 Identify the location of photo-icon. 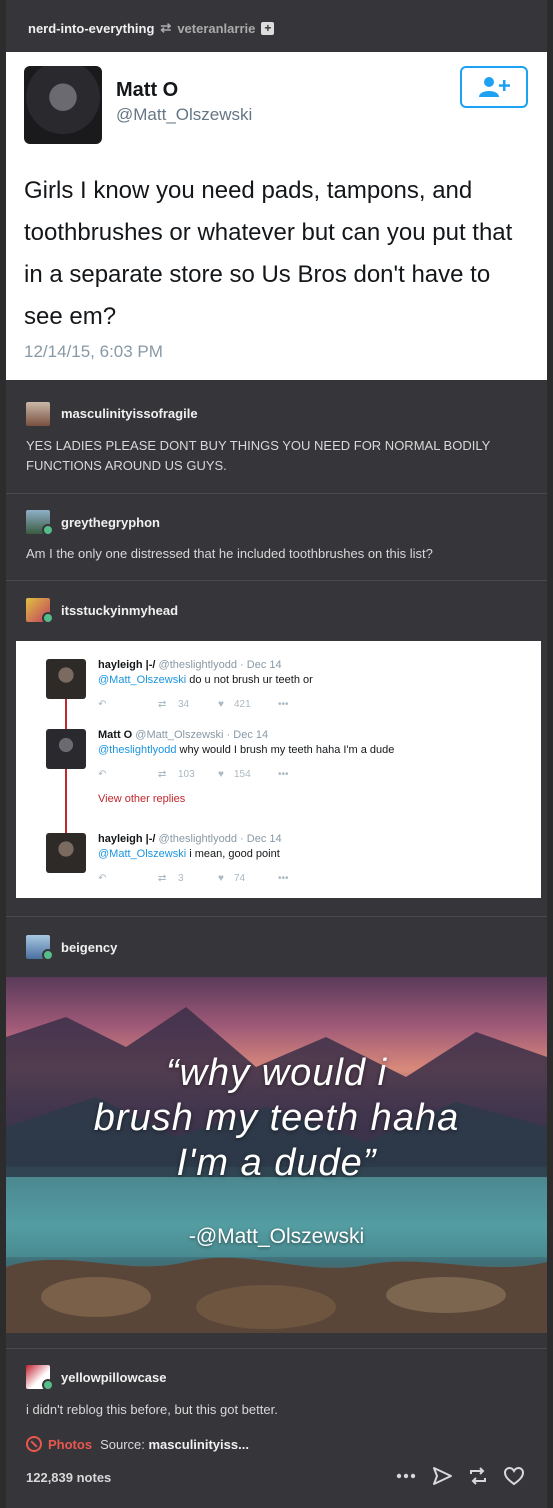
(34, 1444).